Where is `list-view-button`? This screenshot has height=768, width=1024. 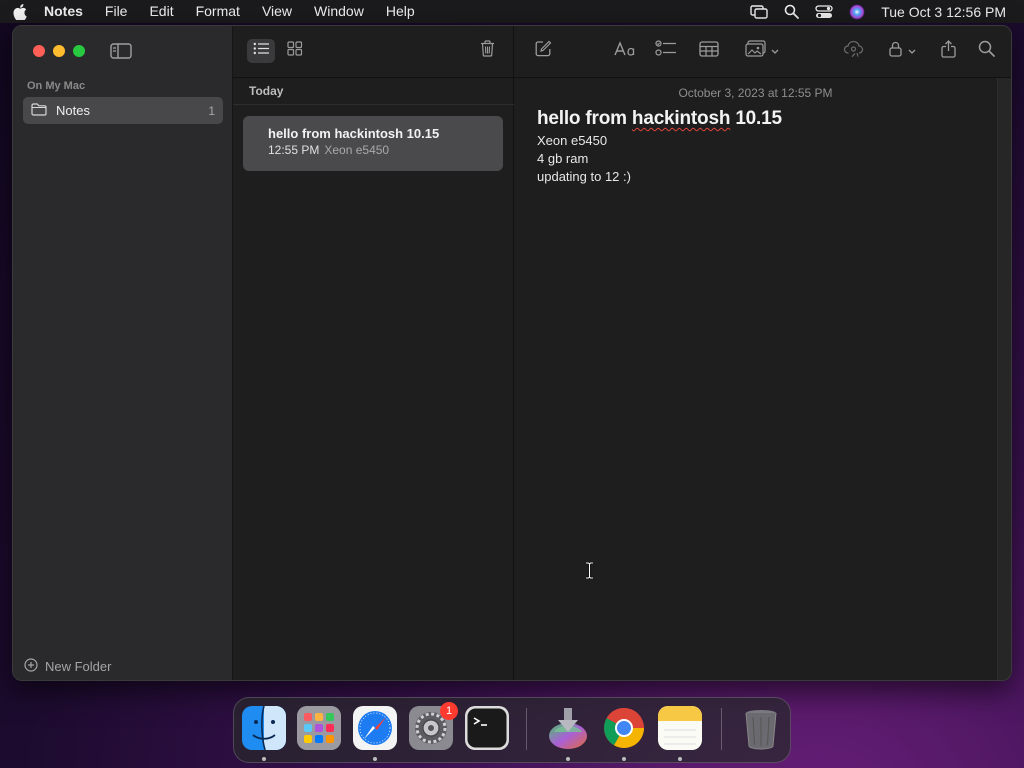
list-view-button is located at coordinates (261, 51).